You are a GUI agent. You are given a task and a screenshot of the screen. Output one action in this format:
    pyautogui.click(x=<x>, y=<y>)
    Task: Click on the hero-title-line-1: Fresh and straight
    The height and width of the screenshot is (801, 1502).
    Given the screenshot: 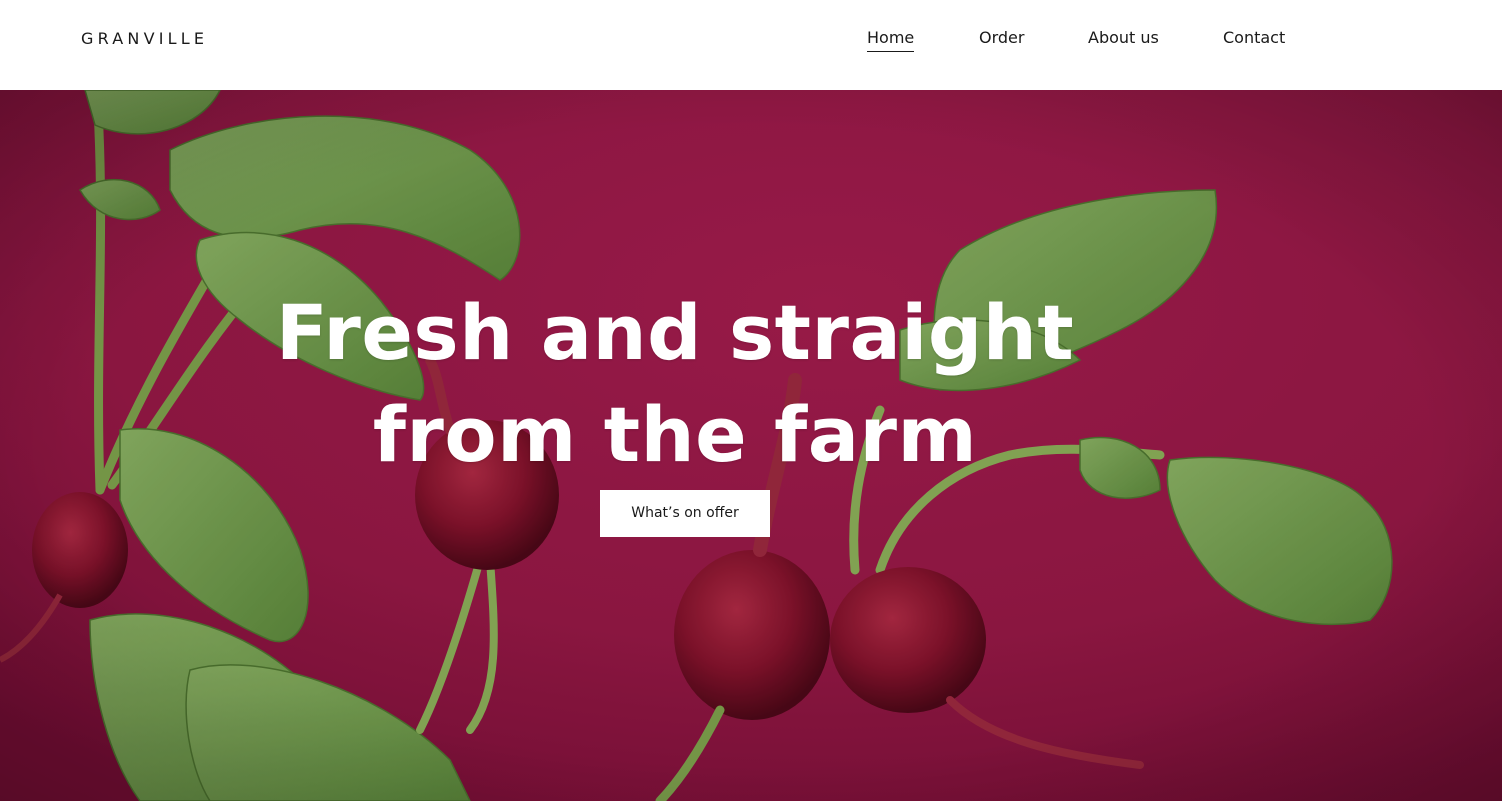 What is the action you would take?
    pyautogui.click(x=675, y=332)
    